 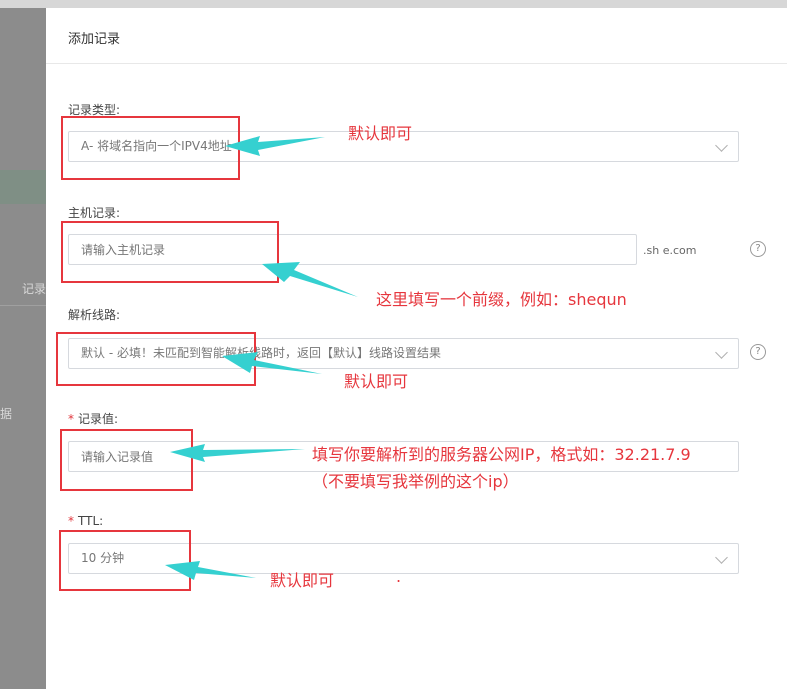 I want to click on annotation-note: （不要填写我举例的这个ip）, so click(x=415, y=481).